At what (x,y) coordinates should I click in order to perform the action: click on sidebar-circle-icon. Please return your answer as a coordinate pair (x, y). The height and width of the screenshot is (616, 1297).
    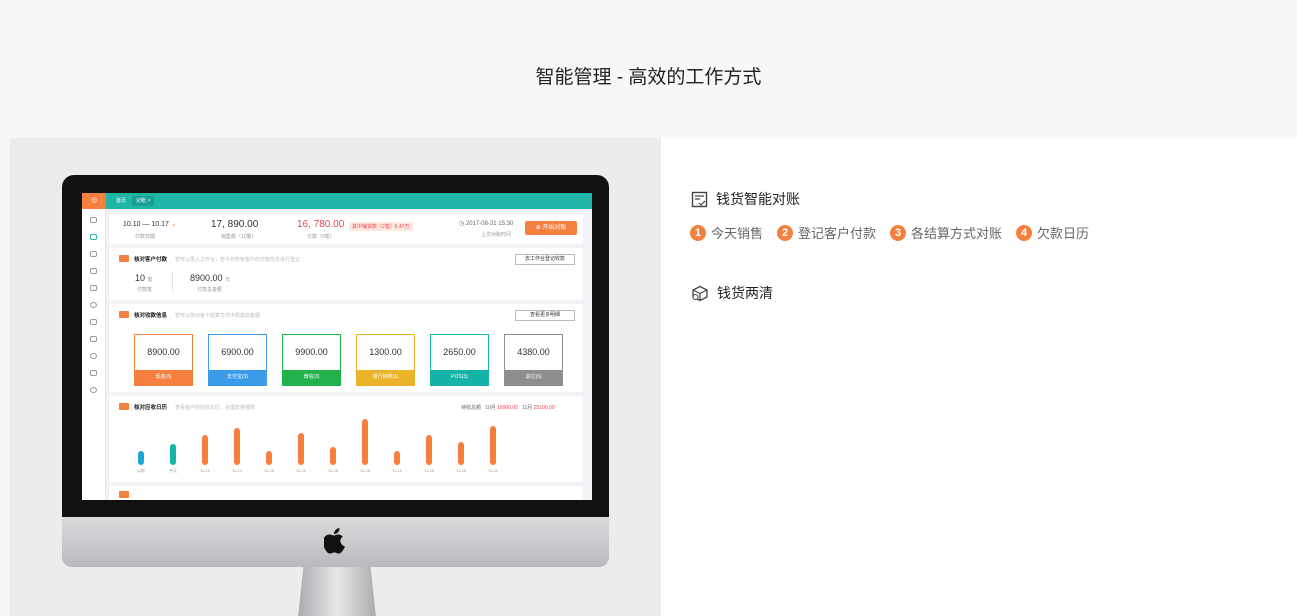
    Looking at the image, I should click on (93, 356).